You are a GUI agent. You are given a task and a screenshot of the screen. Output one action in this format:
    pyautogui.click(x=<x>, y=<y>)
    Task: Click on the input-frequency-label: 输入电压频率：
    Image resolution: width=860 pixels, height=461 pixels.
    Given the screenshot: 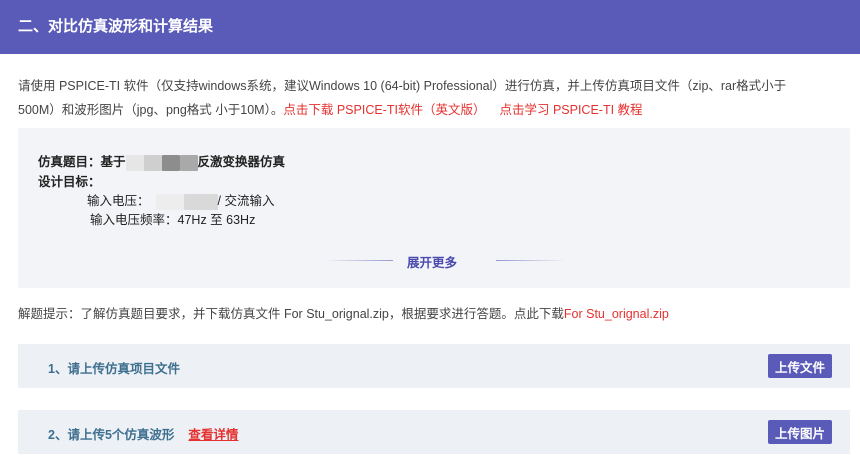 What is the action you would take?
    pyautogui.click(x=134, y=220)
    